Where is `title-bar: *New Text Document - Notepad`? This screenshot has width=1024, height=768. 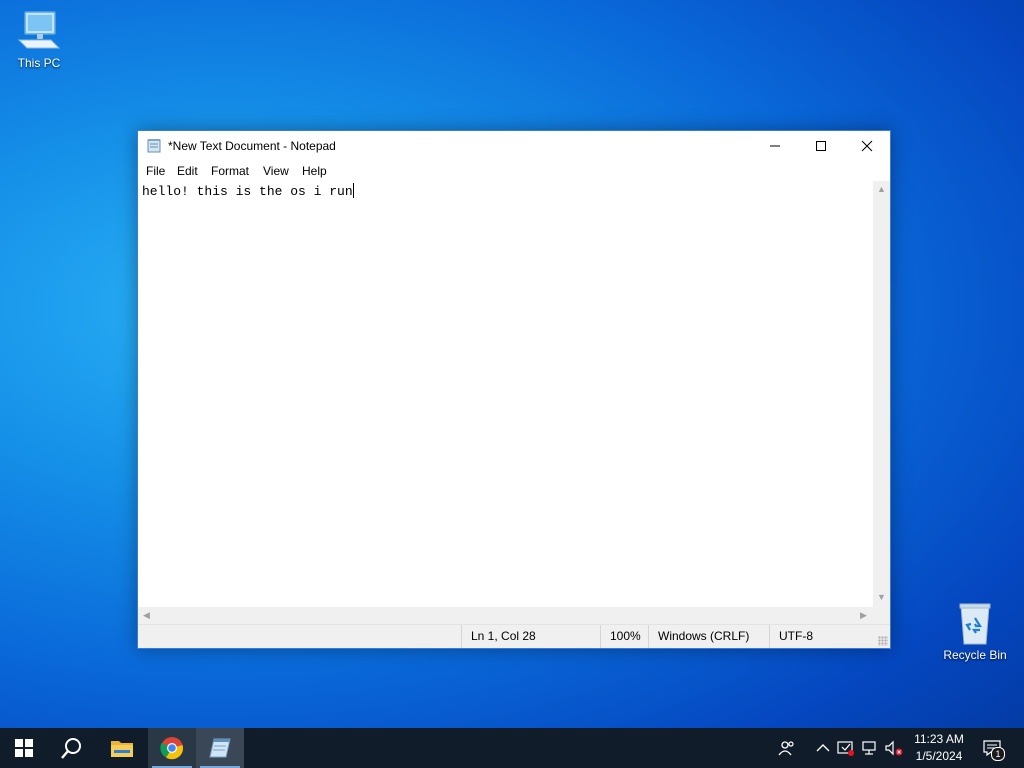
title-bar: *New Text Document - Notepad is located at coordinates (514, 146).